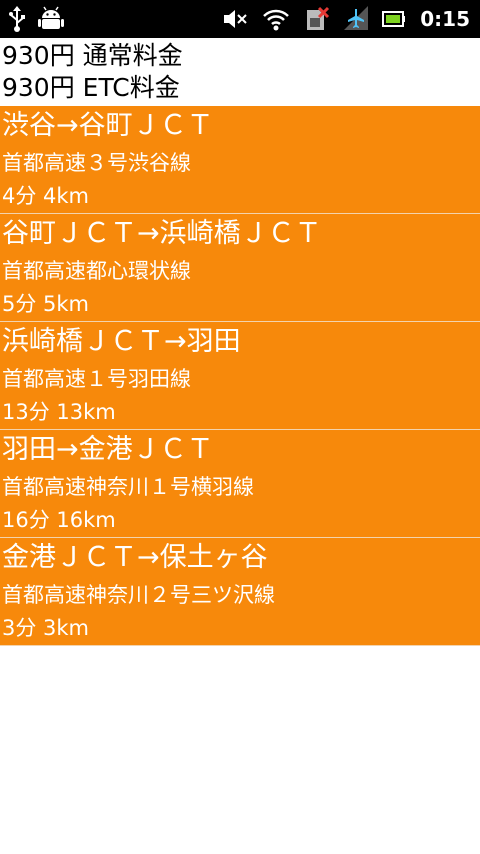  What do you see at coordinates (46, 628) in the screenshot?
I see `route-time-distance: 3分 3km` at bounding box center [46, 628].